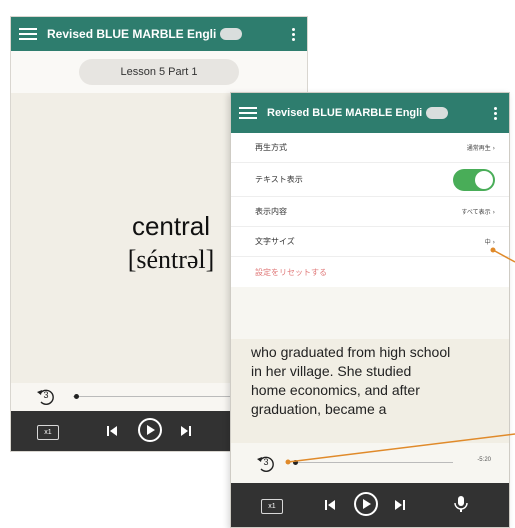 The width and height of the screenshot is (515, 528). What do you see at coordinates (370, 180) in the screenshot?
I see `setting-text-display: テキスト表示` at bounding box center [370, 180].